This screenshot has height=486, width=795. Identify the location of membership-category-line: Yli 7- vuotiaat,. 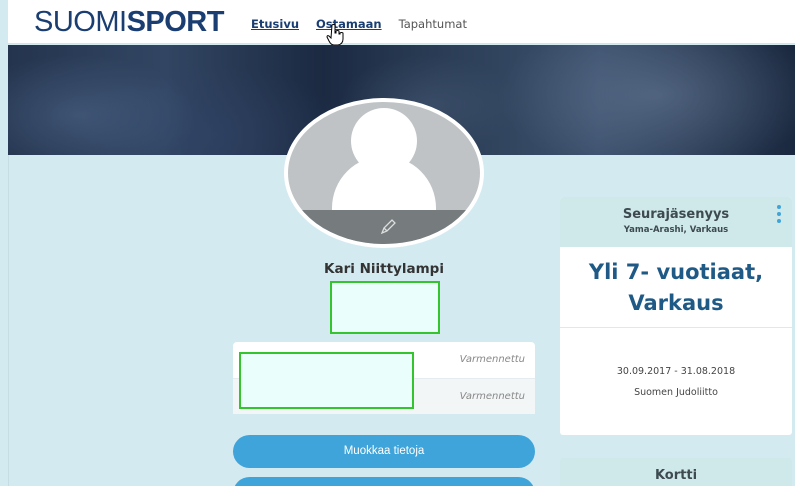
(676, 272).